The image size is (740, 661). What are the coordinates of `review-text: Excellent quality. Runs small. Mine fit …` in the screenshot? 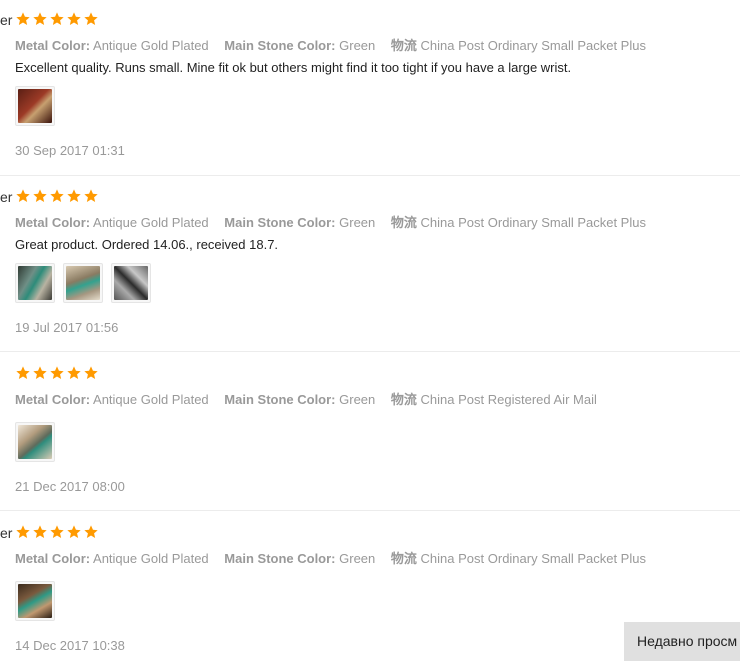 It's located at (293, 67).